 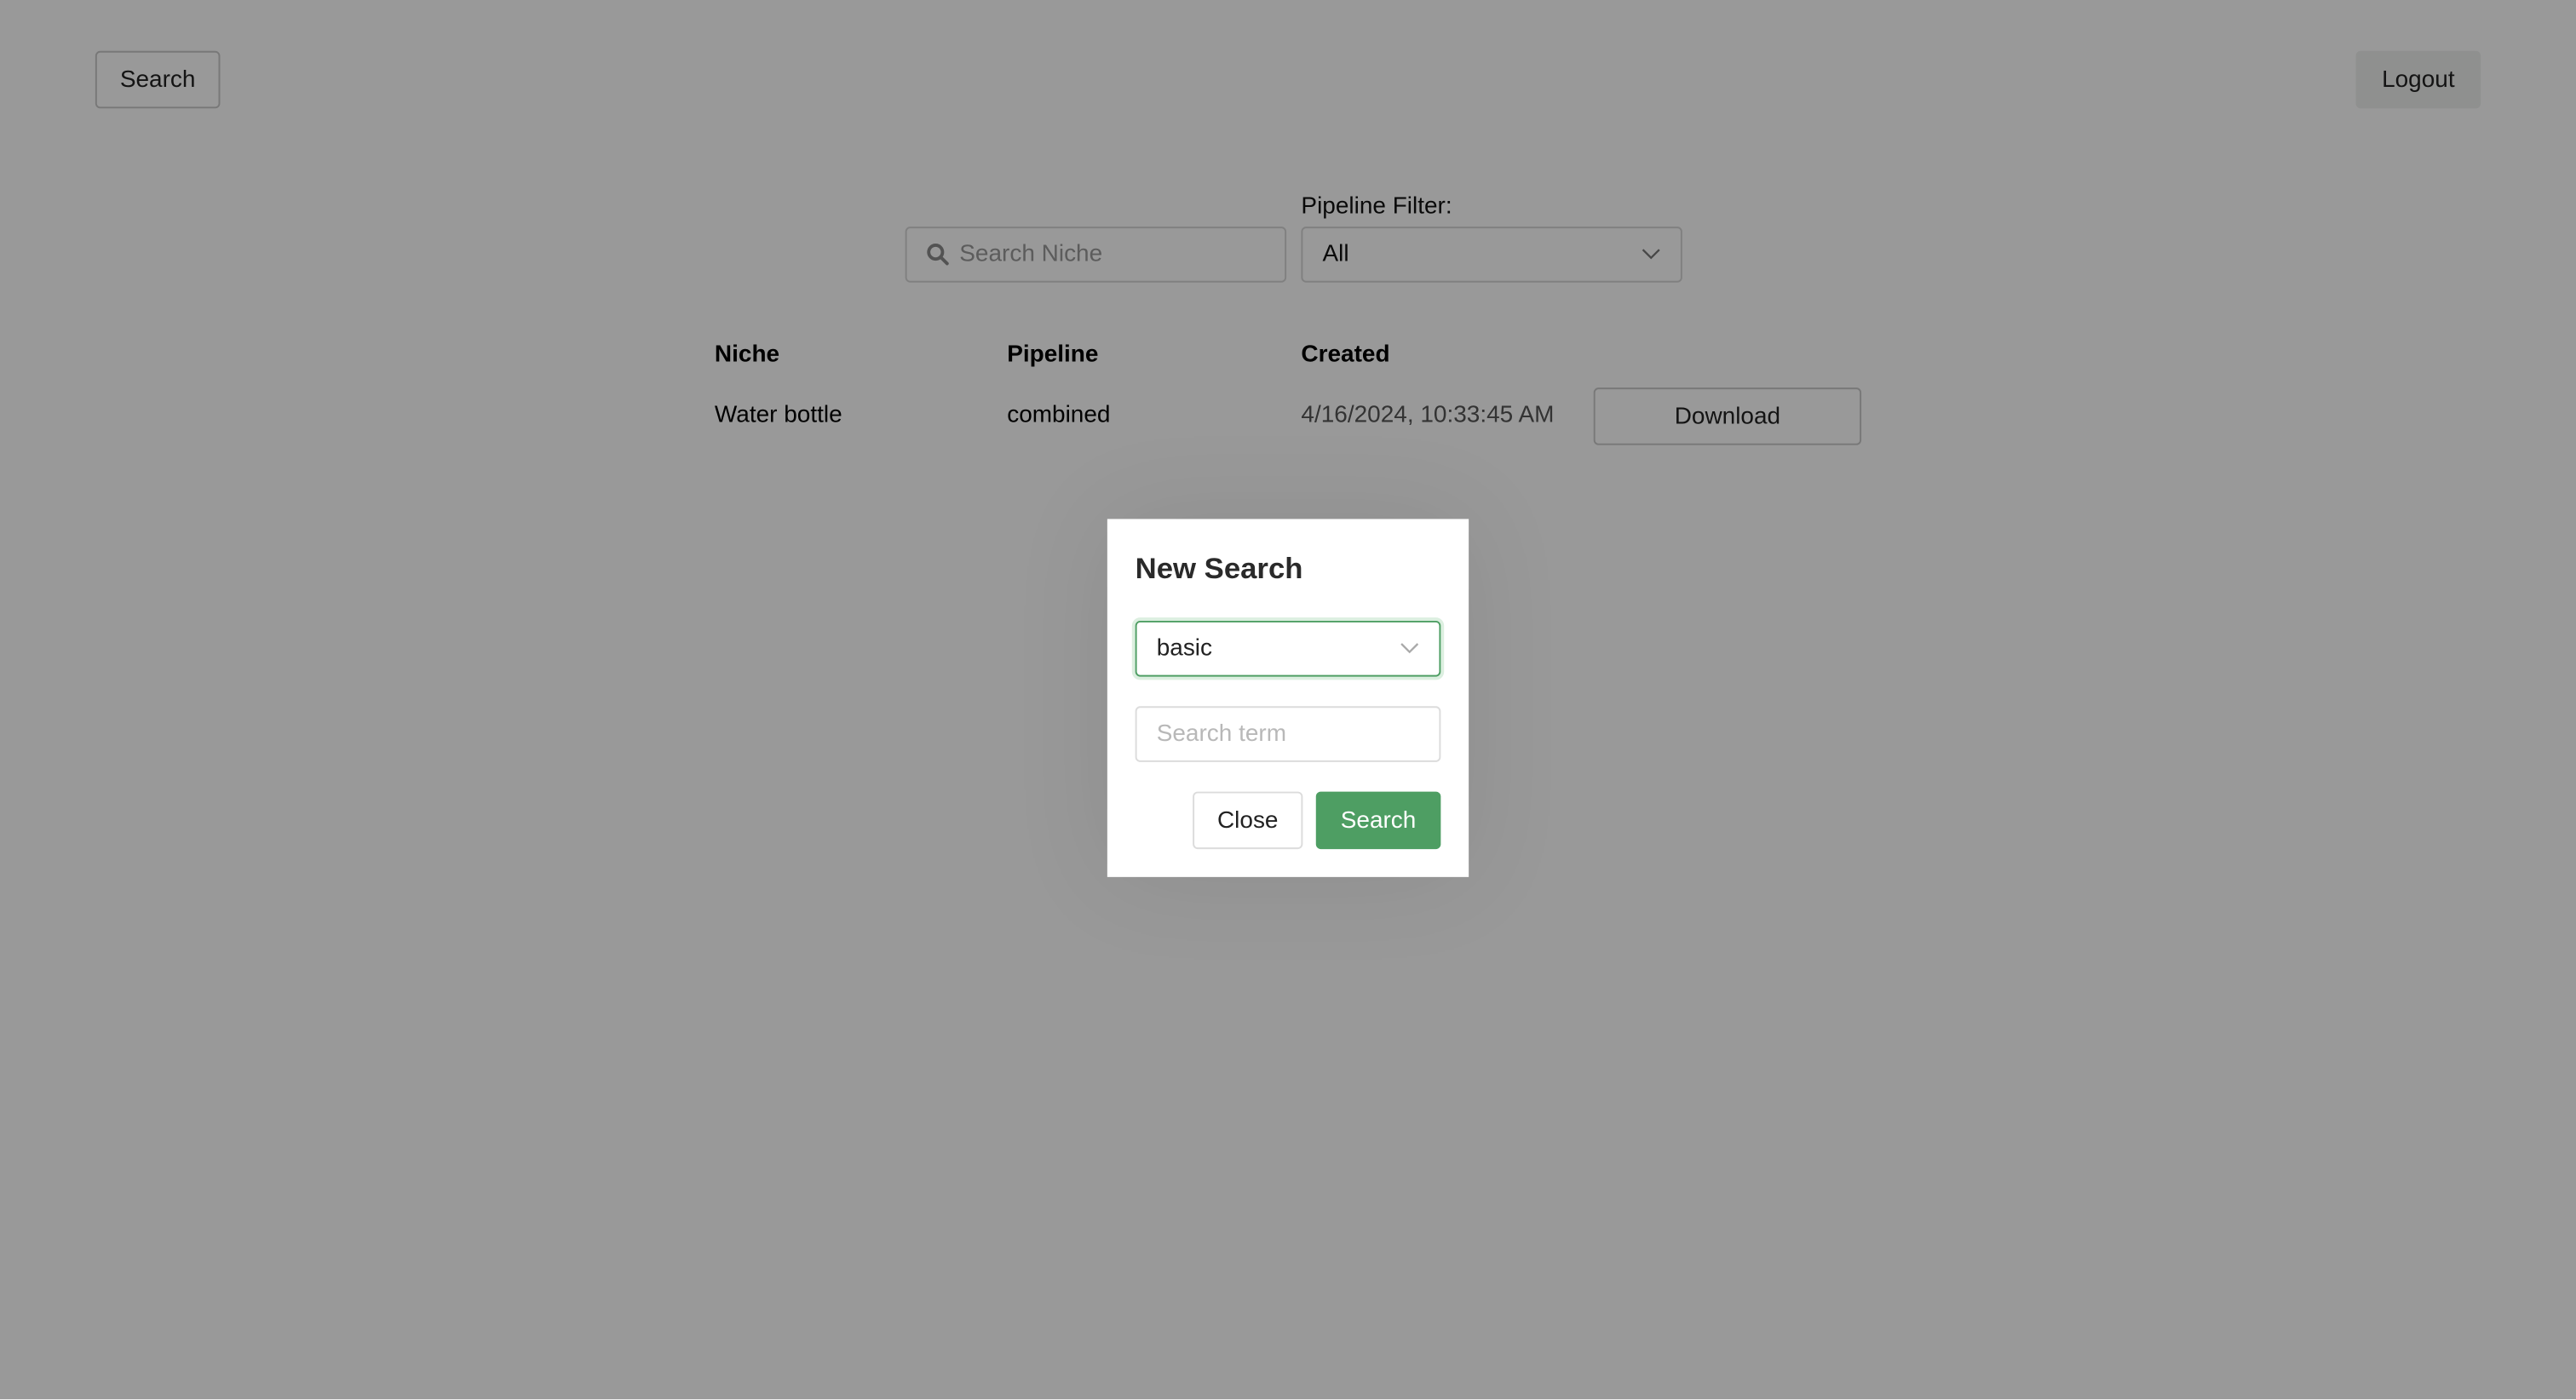 What do you see at coordinates (1219, 568) in the screenshot?
I see `modal-title: New Search` at bounding box center [1219, 568].